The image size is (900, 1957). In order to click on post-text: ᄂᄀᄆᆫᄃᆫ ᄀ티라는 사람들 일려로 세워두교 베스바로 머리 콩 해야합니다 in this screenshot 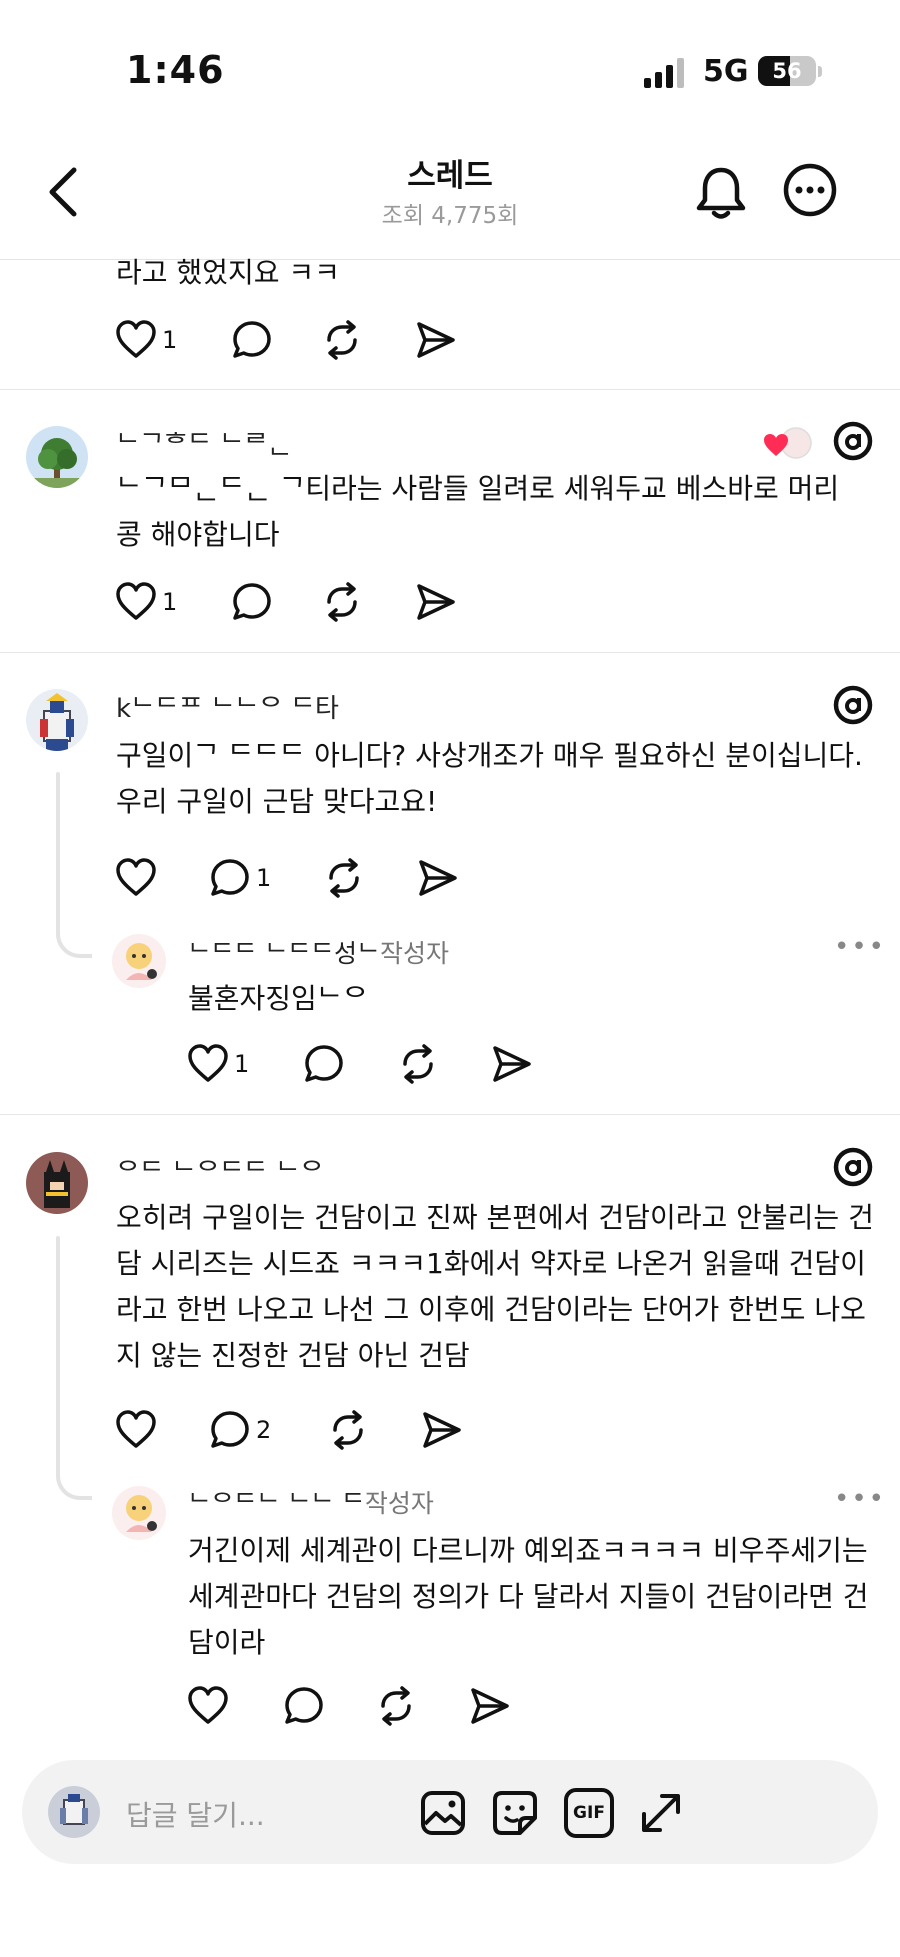, I will do `click(478, 511)`.